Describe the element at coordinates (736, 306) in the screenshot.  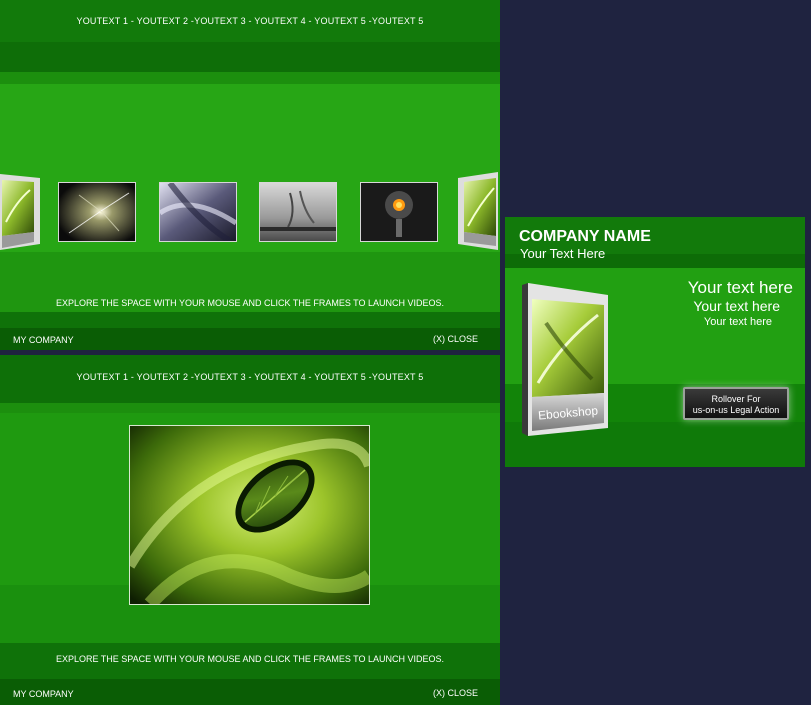
I see `subheadline-text: Your text here` at that location.